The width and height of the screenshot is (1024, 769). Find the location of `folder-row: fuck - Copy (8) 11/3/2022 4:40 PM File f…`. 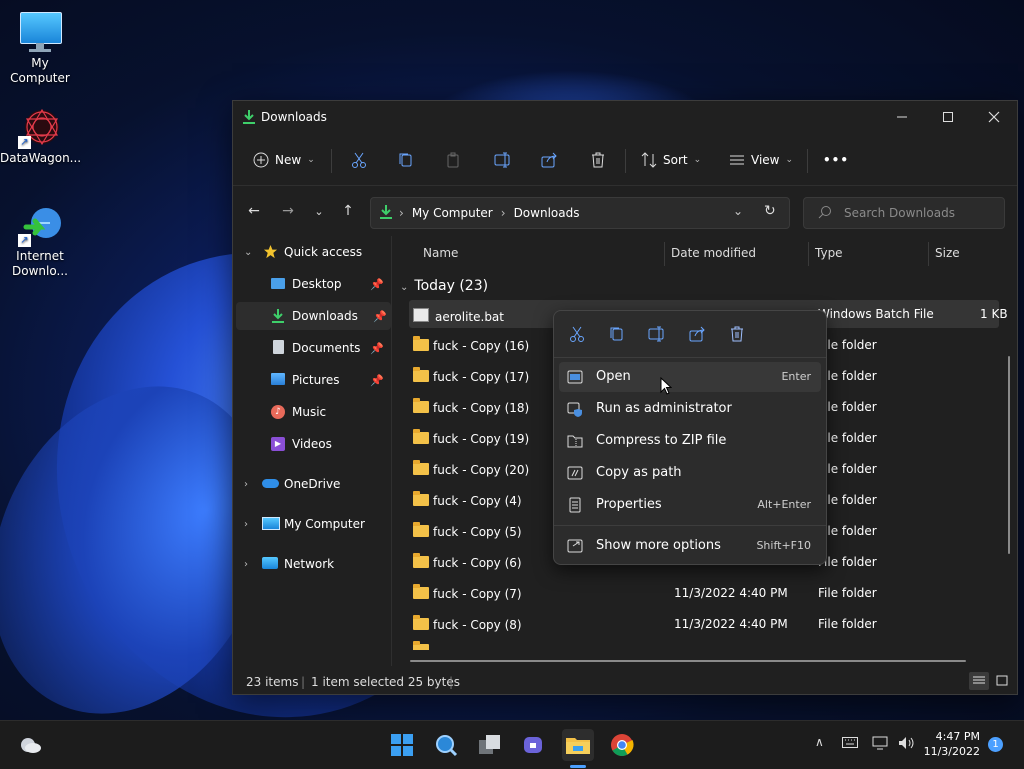

folder-row: fuck - Copy (8) 11/3/2022 4:40 PM File f… is located at coordinates (704, 624).